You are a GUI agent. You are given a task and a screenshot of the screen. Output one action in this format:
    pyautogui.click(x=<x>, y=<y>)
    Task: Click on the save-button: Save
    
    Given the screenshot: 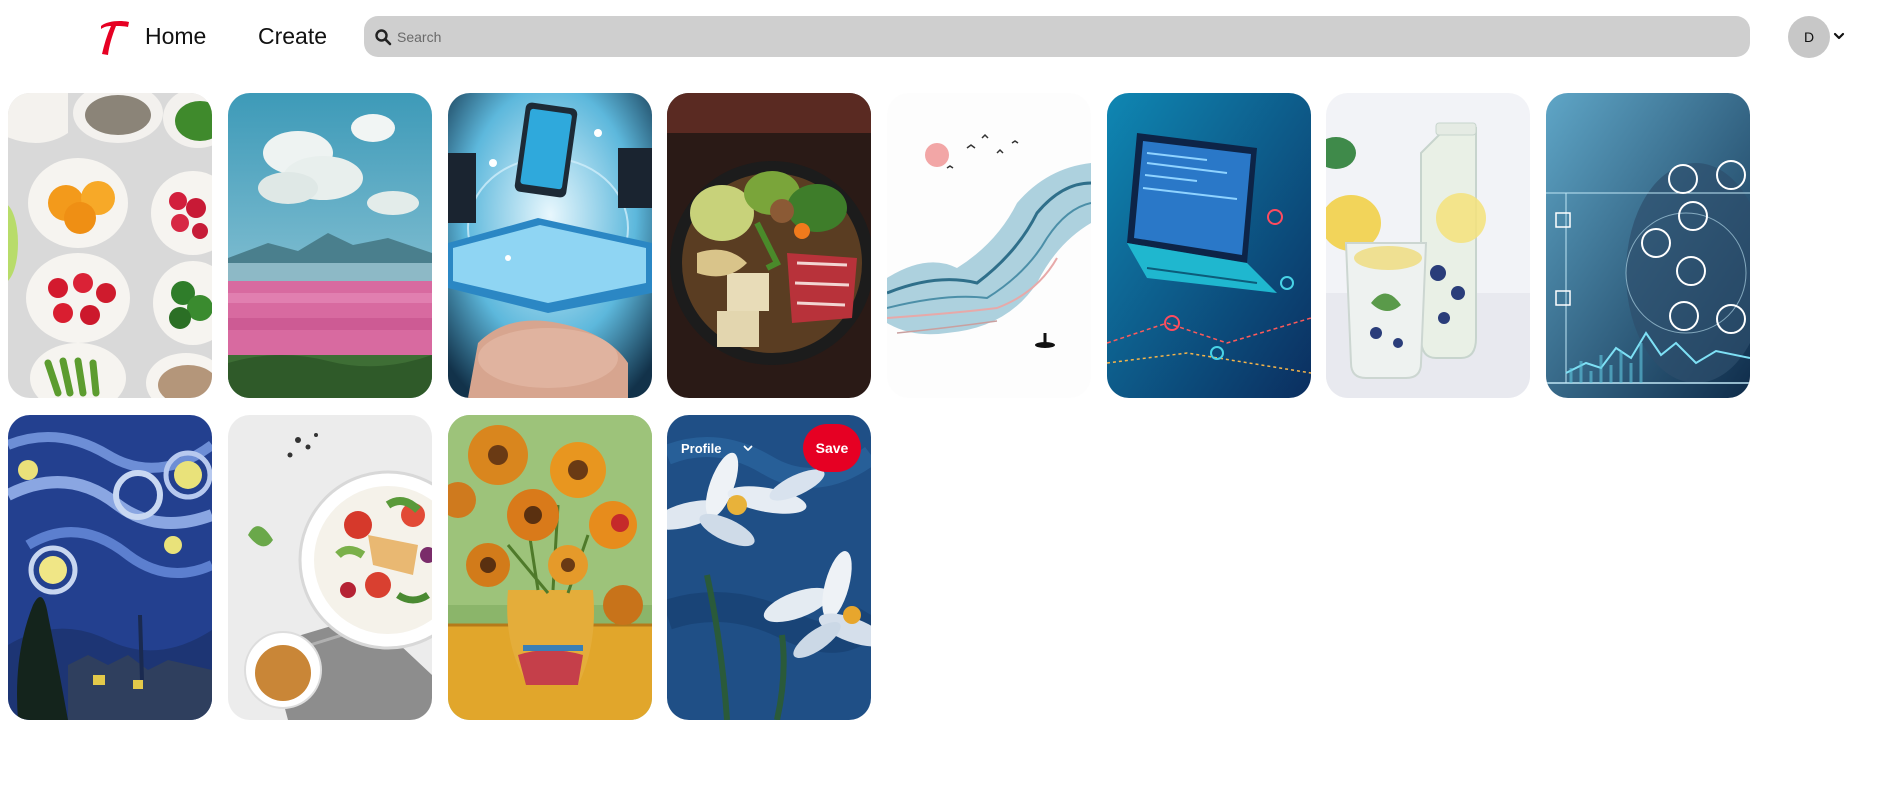 What is the action you would take?
    pyautogui.click(x=832, y=448)
    